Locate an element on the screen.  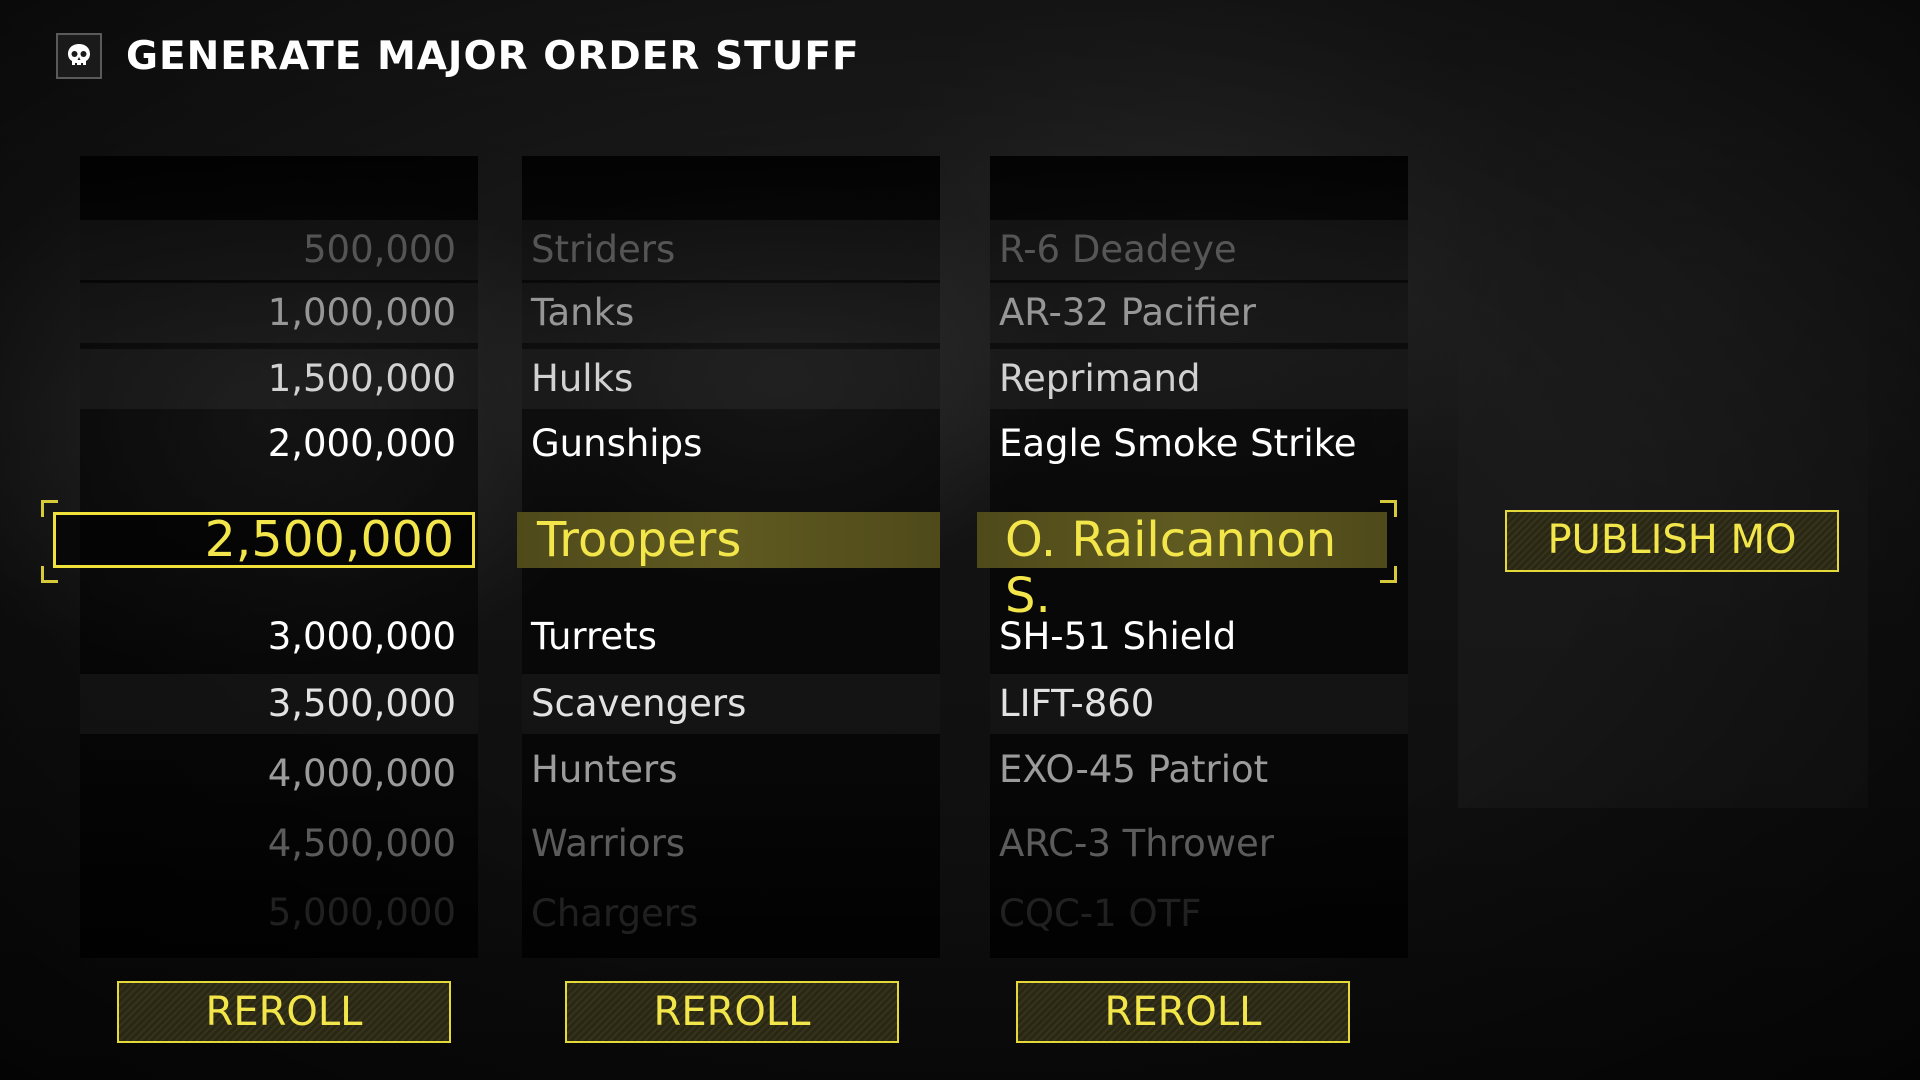
publish-mo-button: PUBLISH MO is located at coordinates (1672, 541).